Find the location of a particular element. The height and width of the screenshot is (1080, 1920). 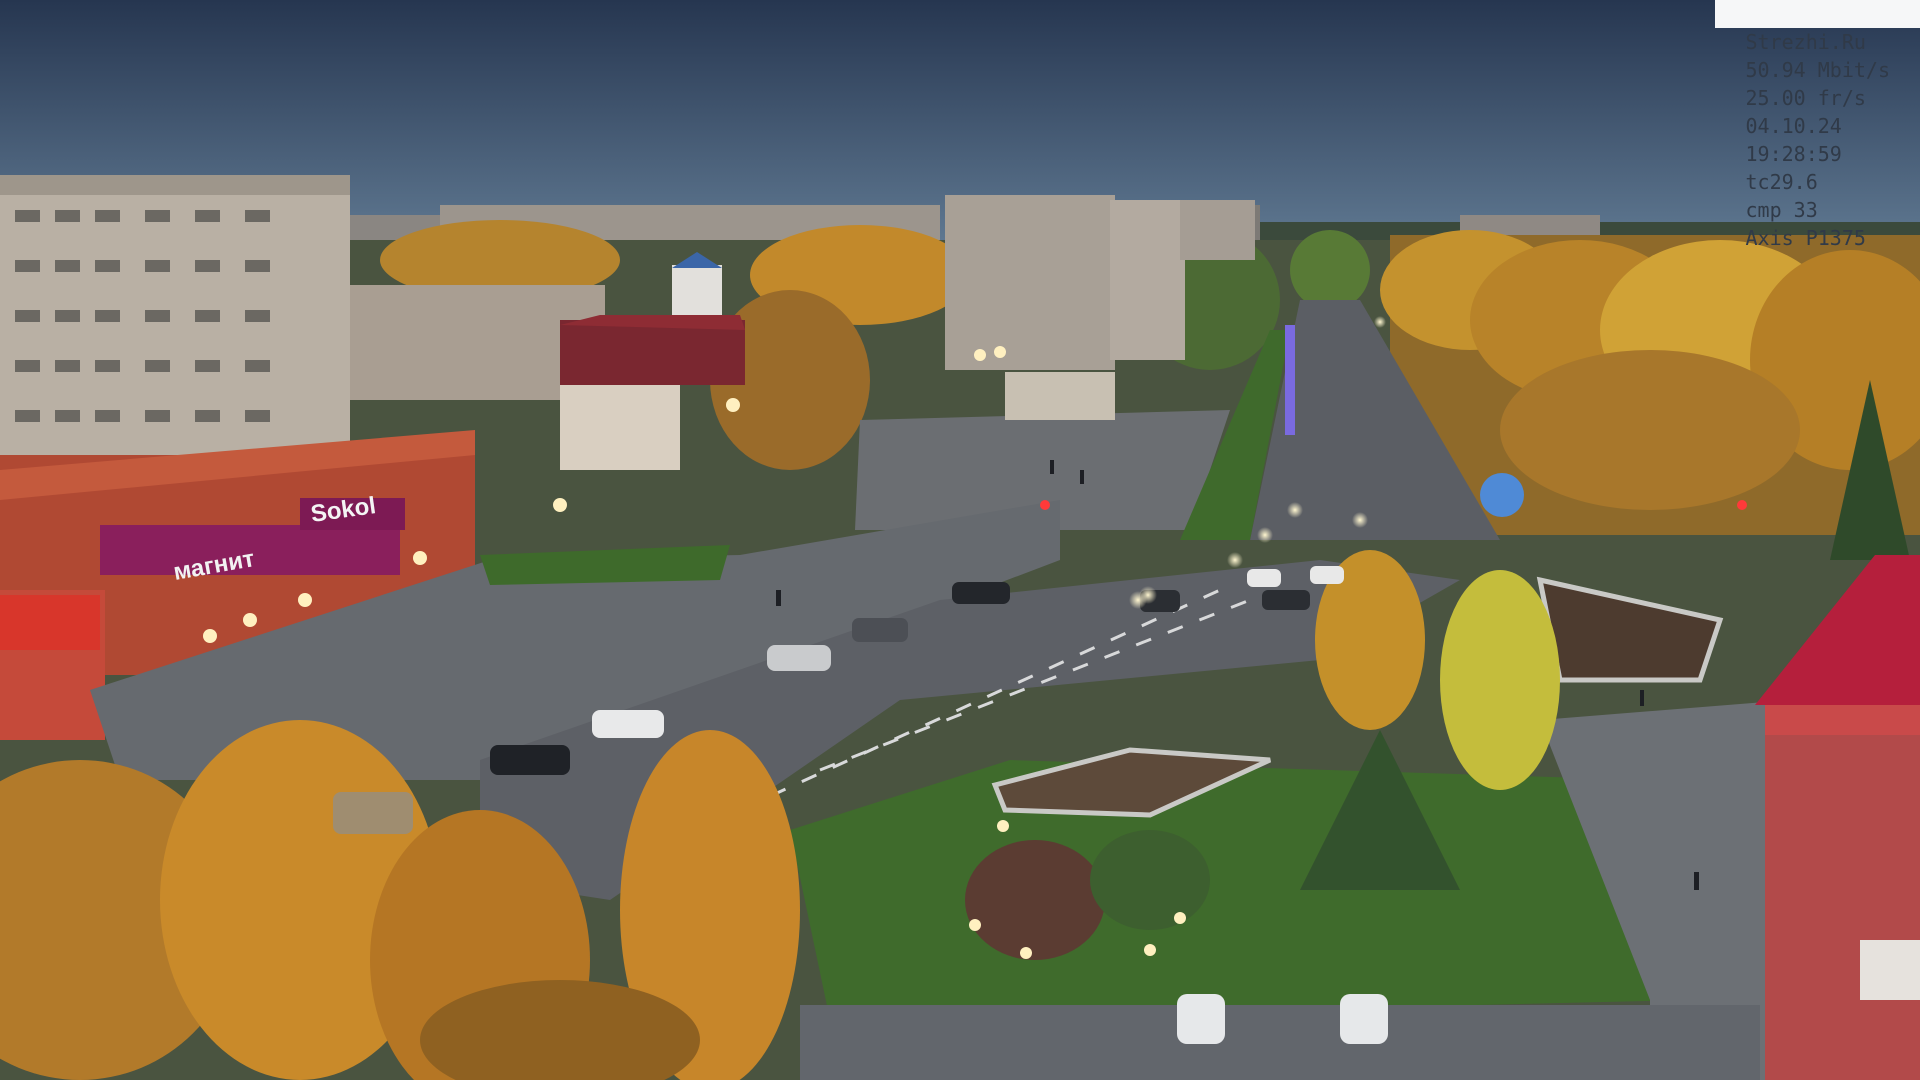

festive-lights-boulevard is located at coordinates (1290, 380).